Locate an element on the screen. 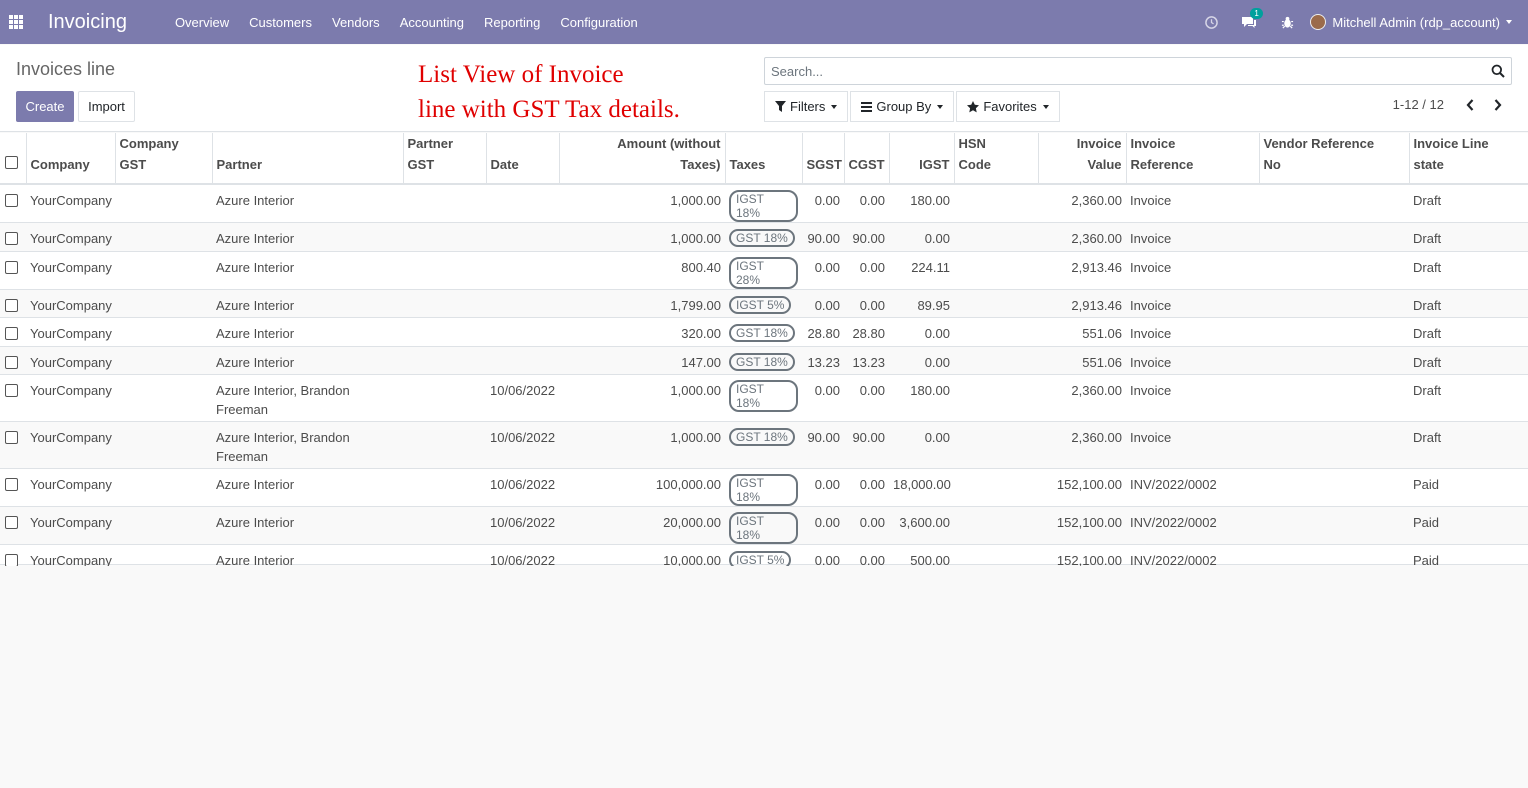  chevron-right-icon is located at coordinates (1498, 104).